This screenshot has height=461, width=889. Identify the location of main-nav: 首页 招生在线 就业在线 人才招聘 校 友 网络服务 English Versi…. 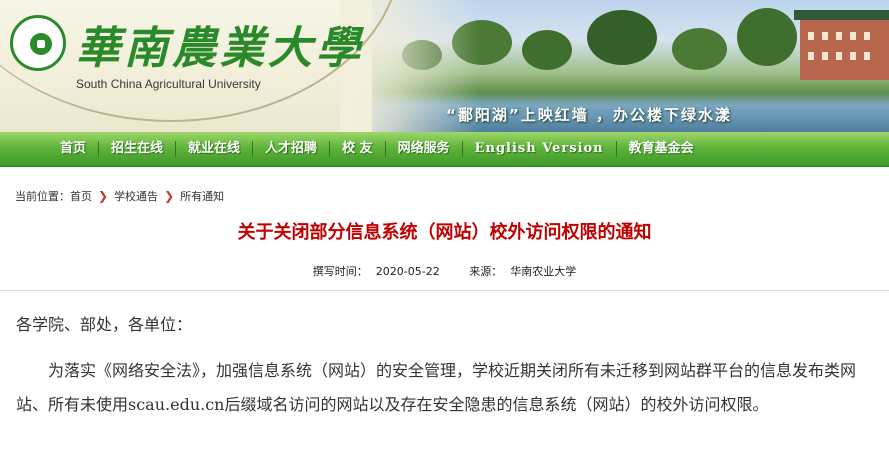
(444, 149).